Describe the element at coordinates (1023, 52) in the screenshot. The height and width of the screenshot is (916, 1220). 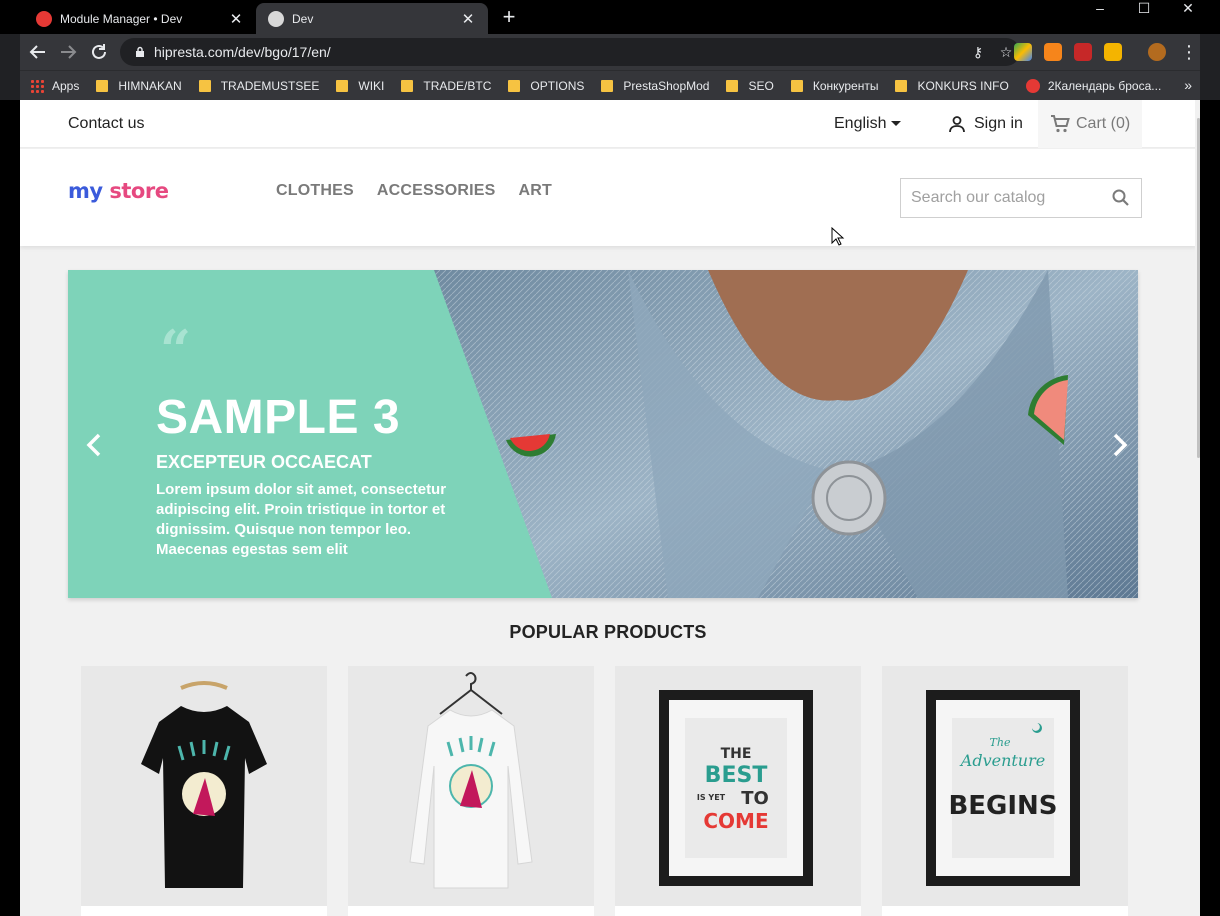
I see `drive-extension-icon` at that location.